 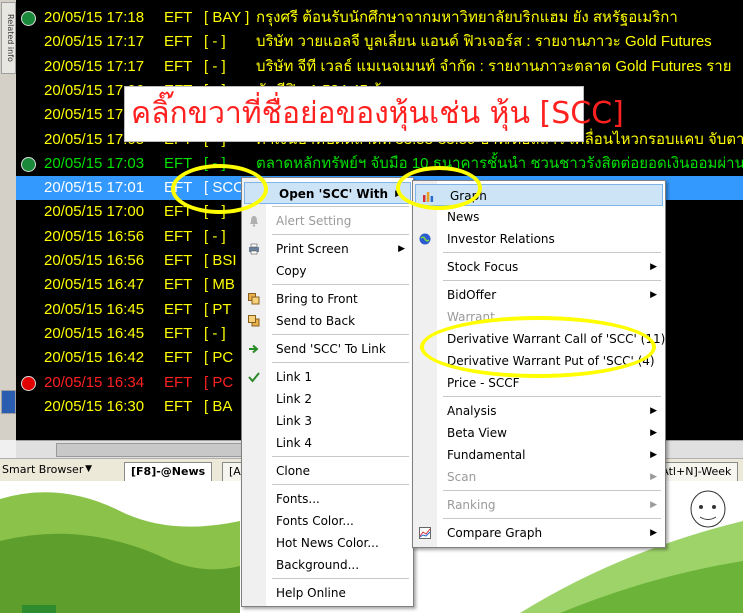 What do you see at coordinates (43, 469) in the screenshot?
I see `smart-browser-label: Smart Browser` at bounding box center [43, 469].